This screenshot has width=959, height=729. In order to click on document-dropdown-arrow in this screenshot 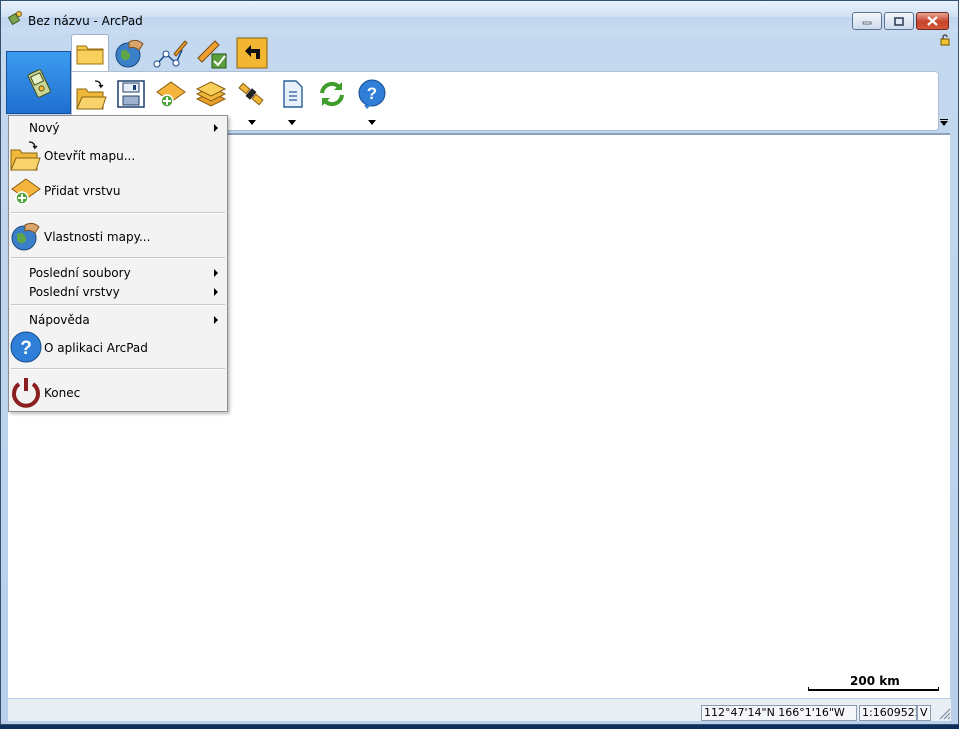, I will do `click(292, 122)`.